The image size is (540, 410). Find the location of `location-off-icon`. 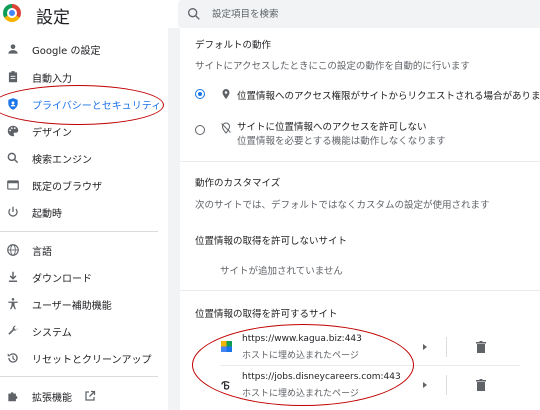

location-off-icon is located at coordinates (226, 128).